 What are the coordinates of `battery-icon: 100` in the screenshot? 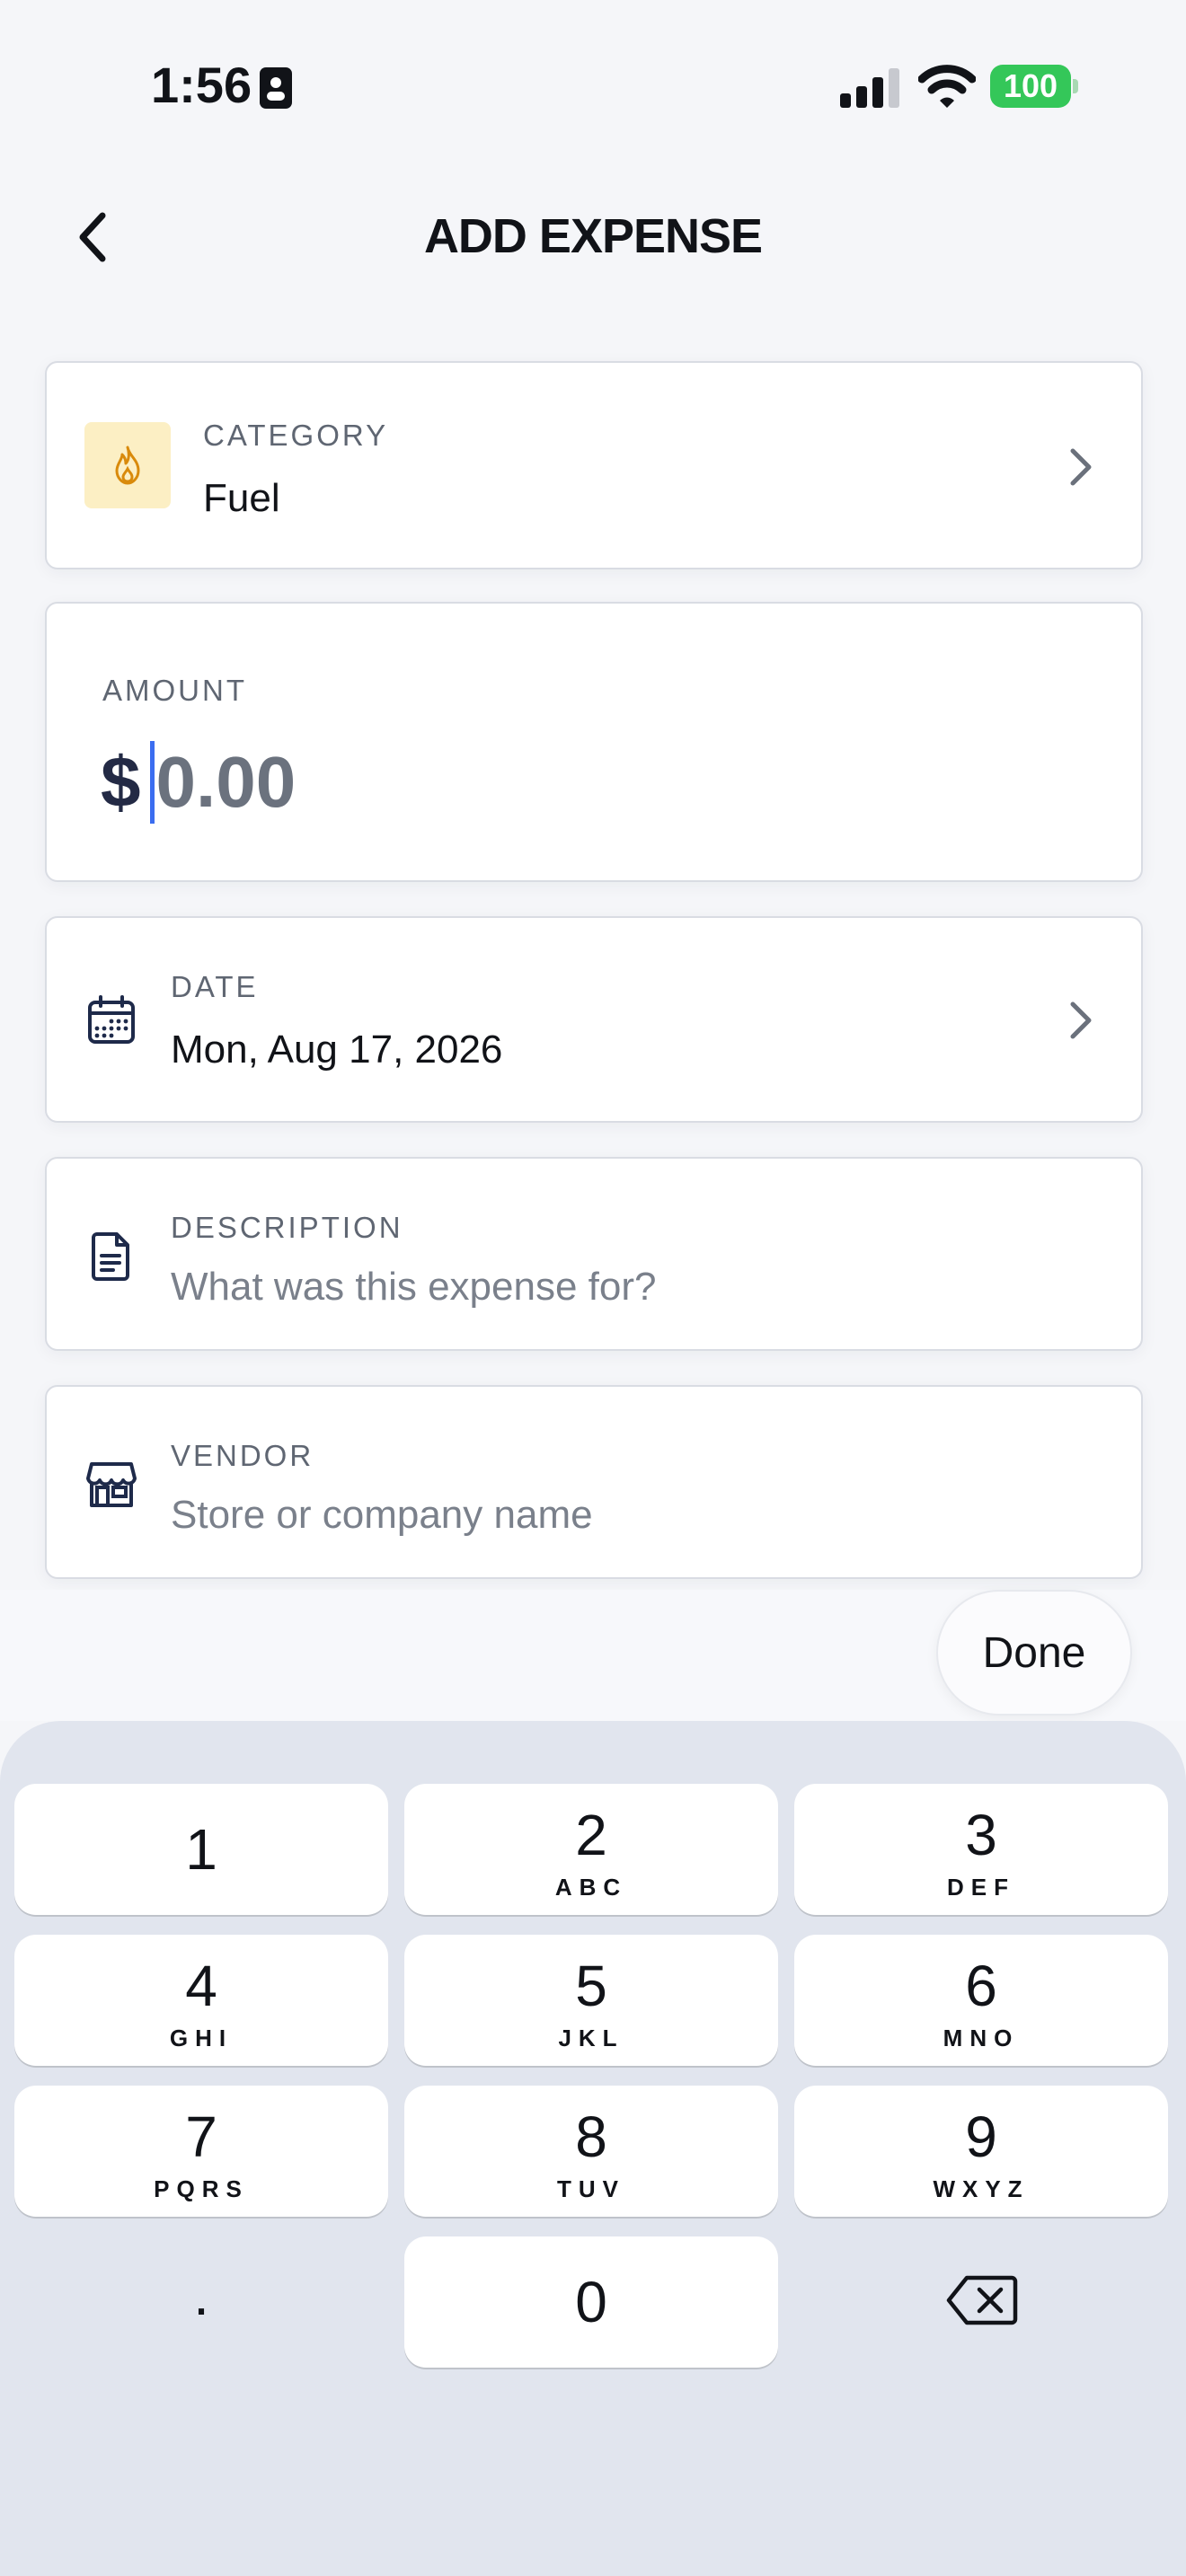 It's located at (1034, 86).